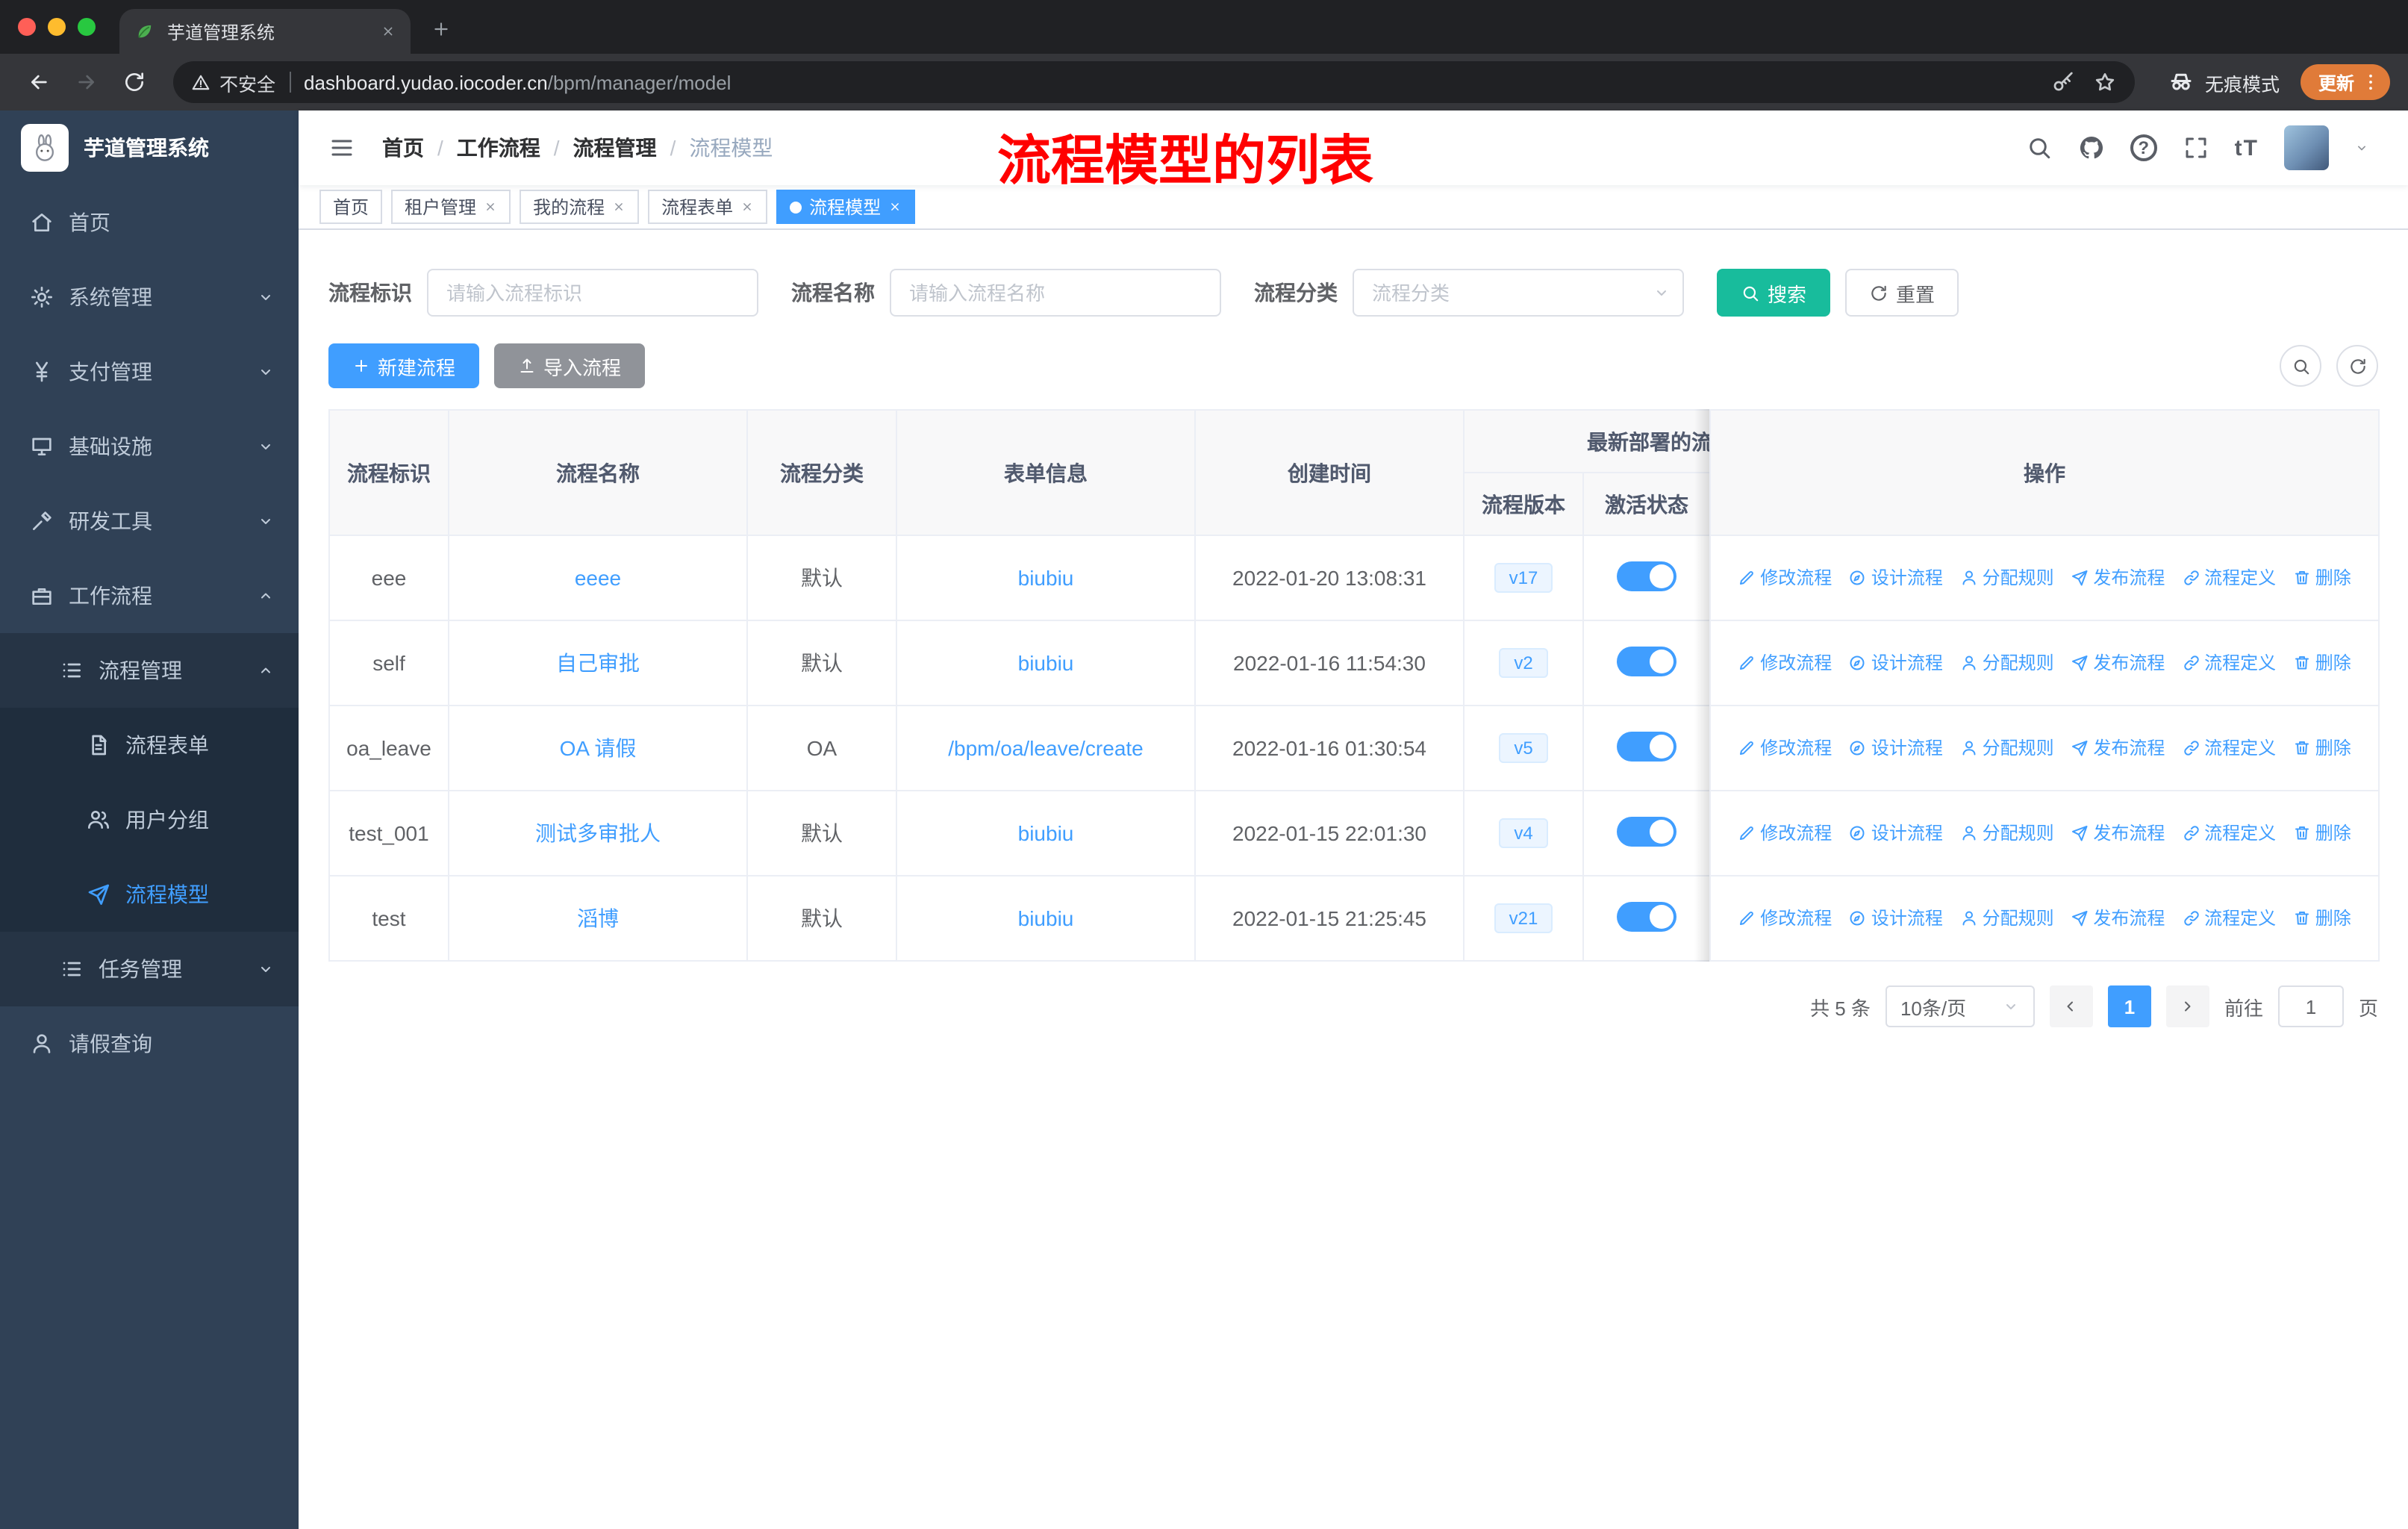  Describe the element at coordinates (149, 521) in the screenshot. I see `sidebar-item-dev-tools: 研发工具` at that location.